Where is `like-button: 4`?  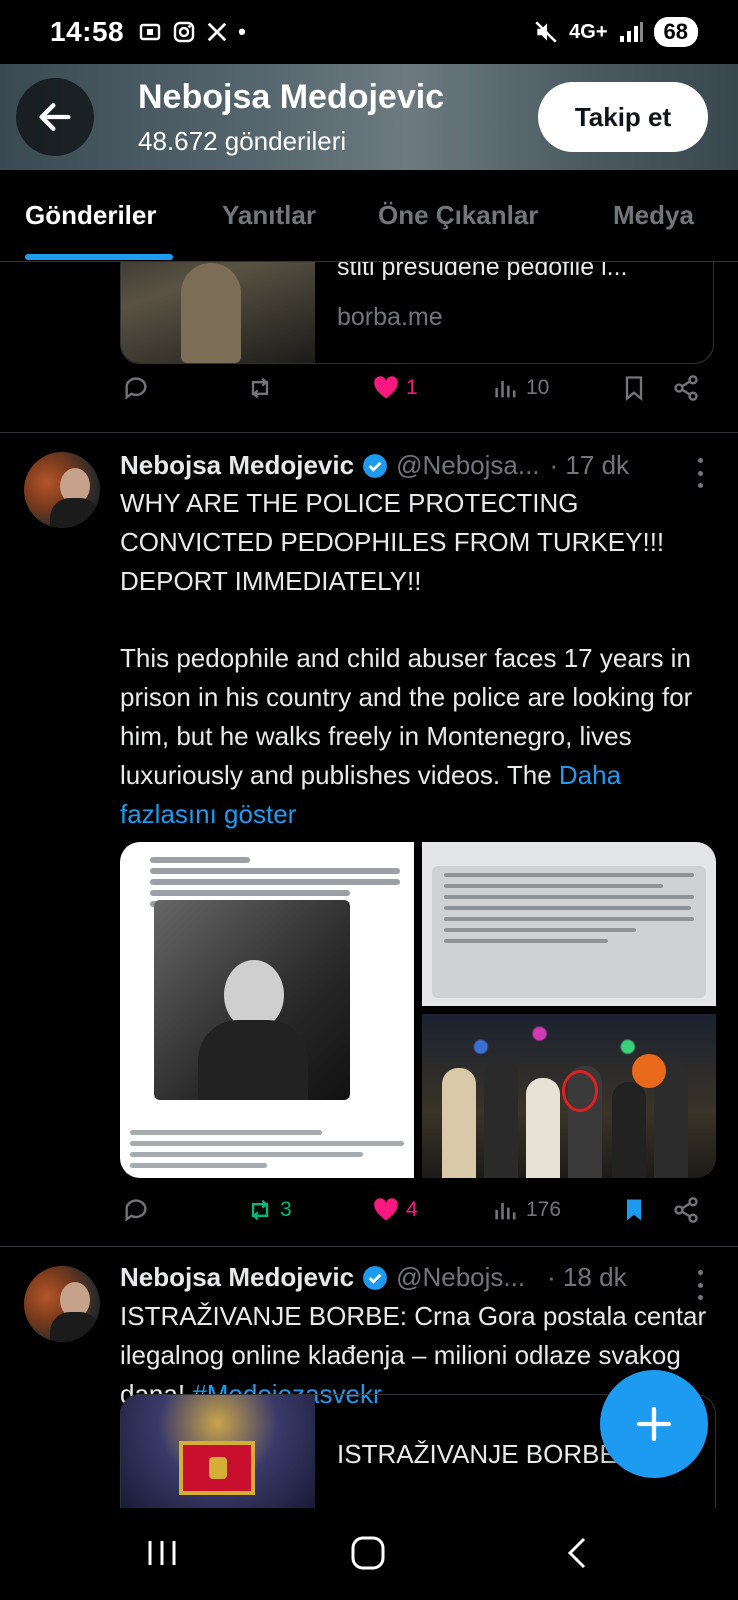 like-button: 4 is located at coordinates (395, 1210).